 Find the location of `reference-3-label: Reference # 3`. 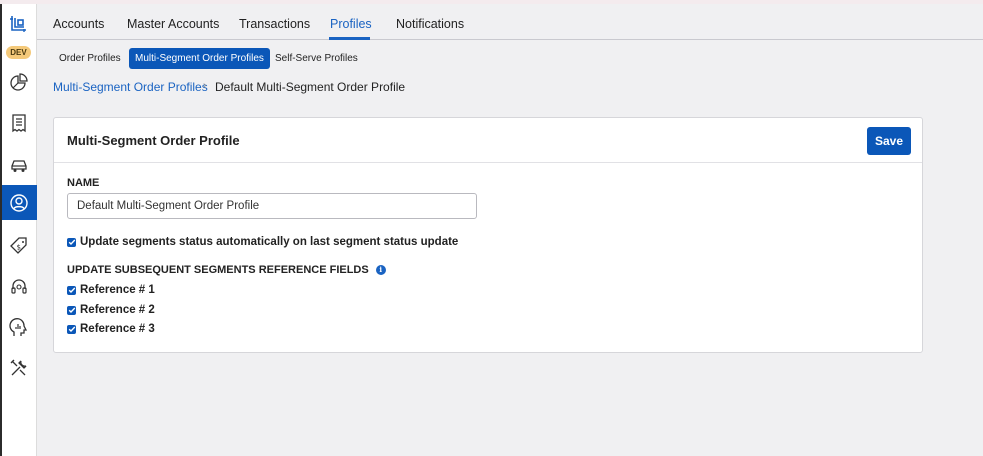

reference-3-label: Reference # 3 is located at coordinates (117, 329).